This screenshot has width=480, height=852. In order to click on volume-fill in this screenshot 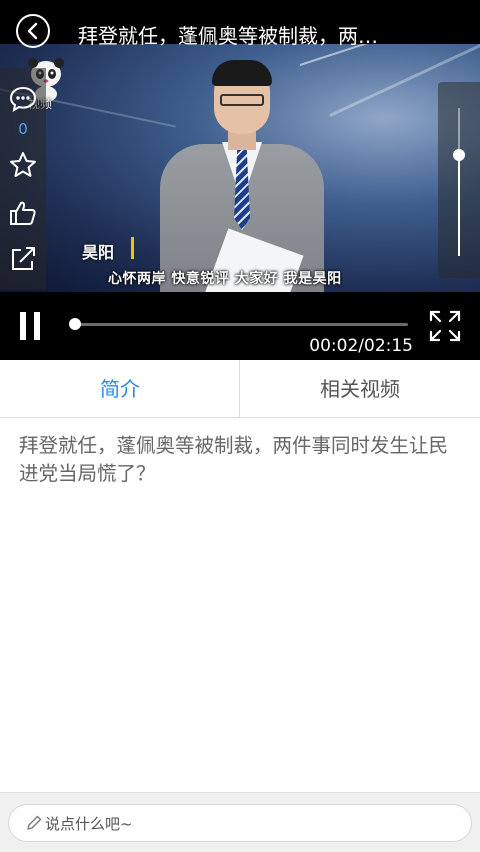, I will do `click(459, 205)`.